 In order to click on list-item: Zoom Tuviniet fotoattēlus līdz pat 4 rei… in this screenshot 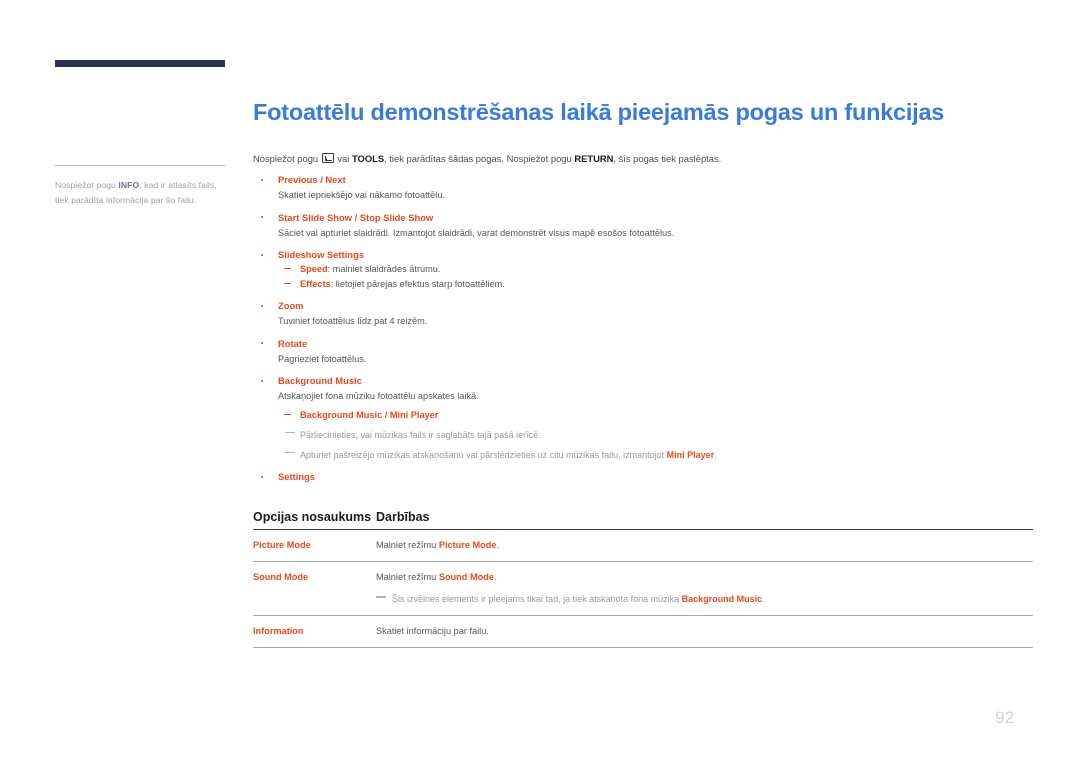, I will do `click(643, 314)`.